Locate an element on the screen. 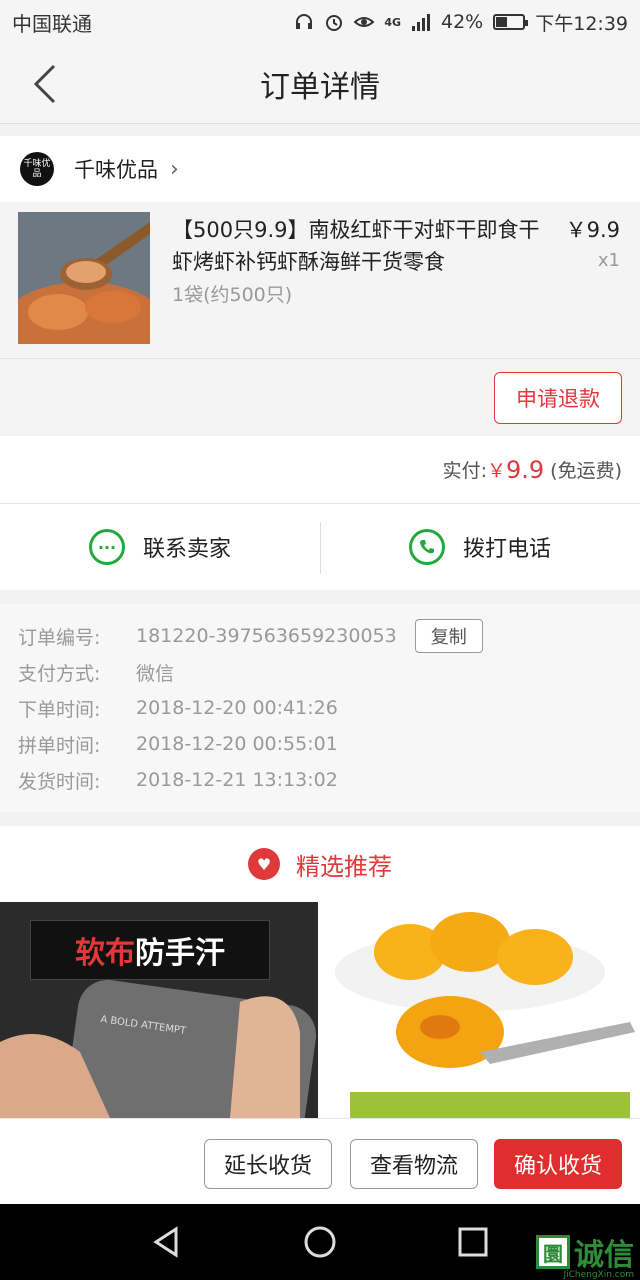 The height and width of the screenshot is (1280, 640). contact-row: ··· 联系卖家 拨打电话 is located at coordinates (320, 547).